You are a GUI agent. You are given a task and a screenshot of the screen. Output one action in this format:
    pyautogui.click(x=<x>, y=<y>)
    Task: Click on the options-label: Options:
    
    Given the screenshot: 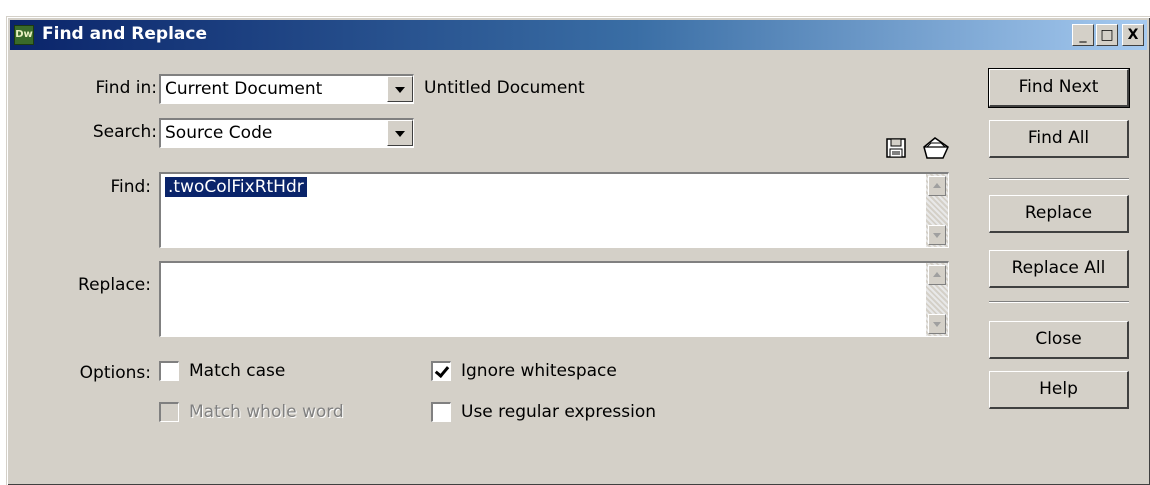 What is the action you would take?
    pyautogui.click(x=115, y=373)
    